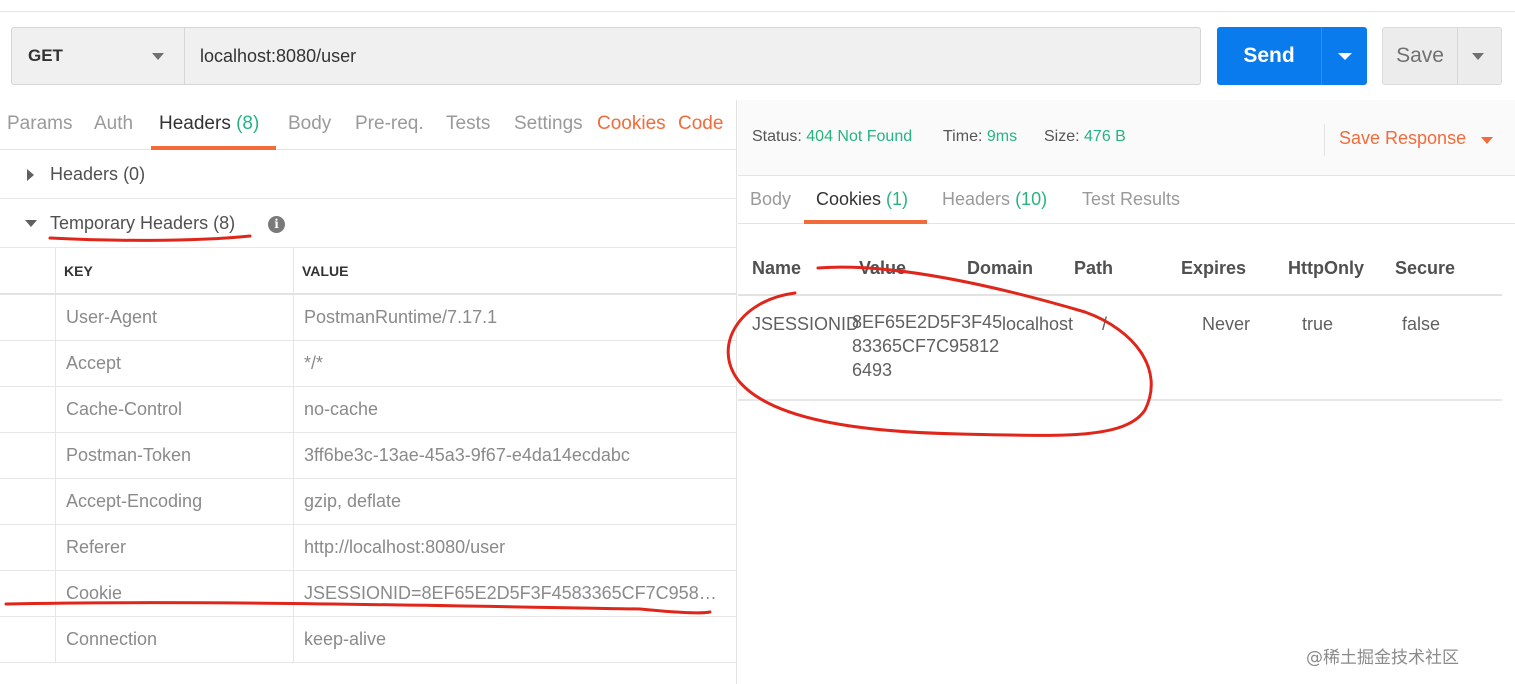 The width and height of the screenshot is (1515, 684). I want to click on tab-headers-count: (8), so click(248, 123).